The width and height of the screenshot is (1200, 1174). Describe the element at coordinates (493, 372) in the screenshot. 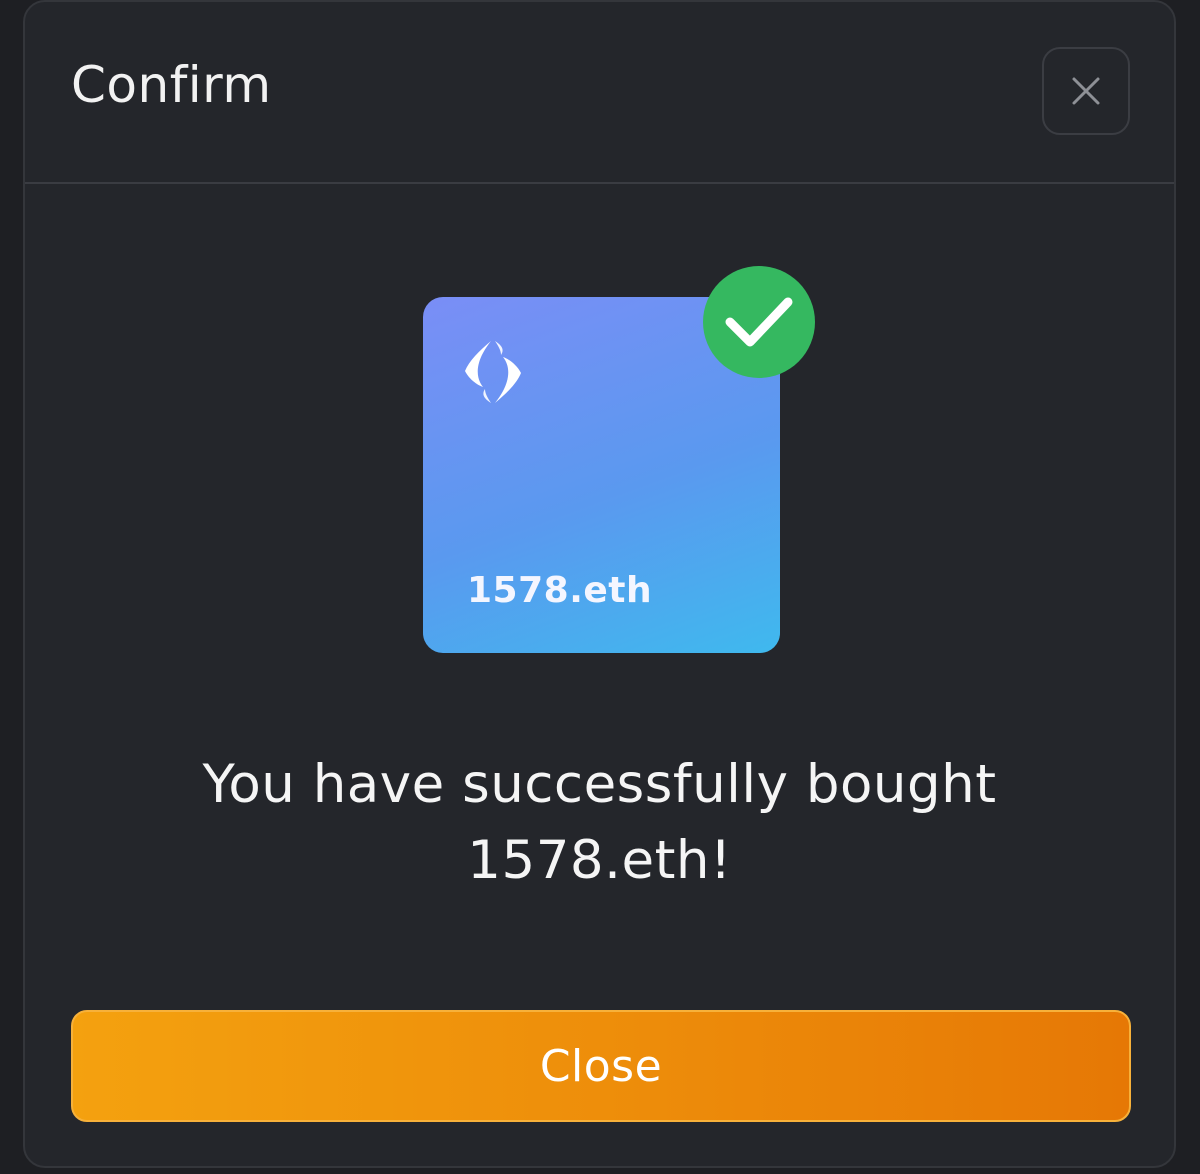

I see `ens-logo-icon` at that location.